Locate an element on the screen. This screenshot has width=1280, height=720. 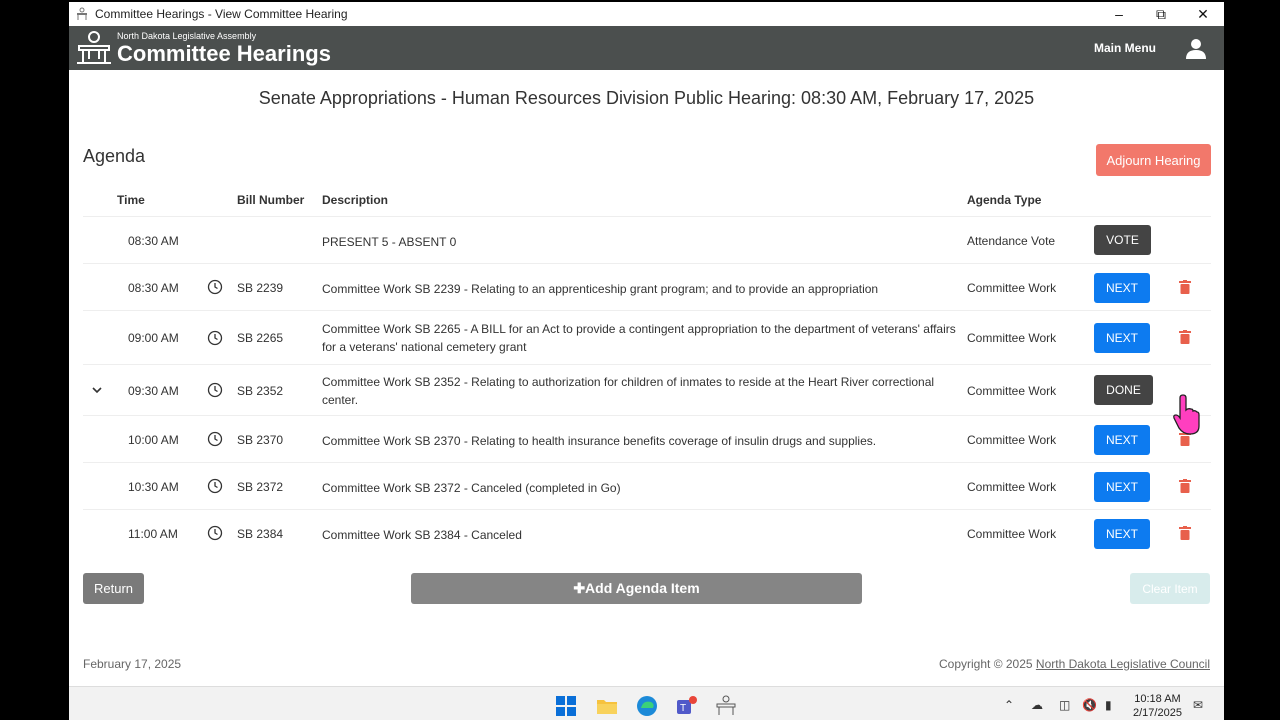
row-agenda-type: Attendance Vote is located at coordinates (1011, 241).